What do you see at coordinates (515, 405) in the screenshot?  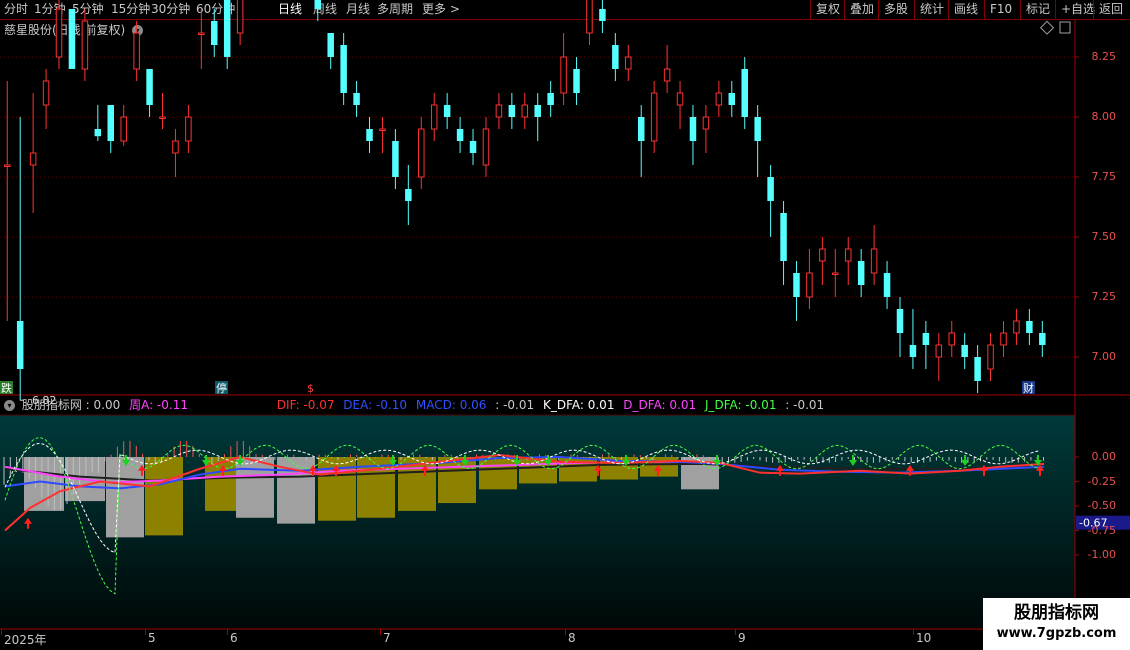 I see `sep-value: : -0.01` at bounding box center [515, 405].